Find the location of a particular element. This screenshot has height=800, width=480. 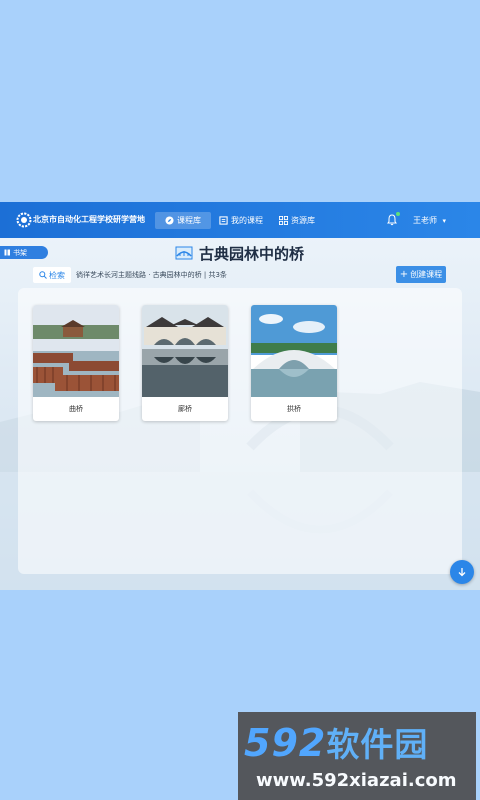

course-card: 曲桥 is located at coordinates (76, 363).